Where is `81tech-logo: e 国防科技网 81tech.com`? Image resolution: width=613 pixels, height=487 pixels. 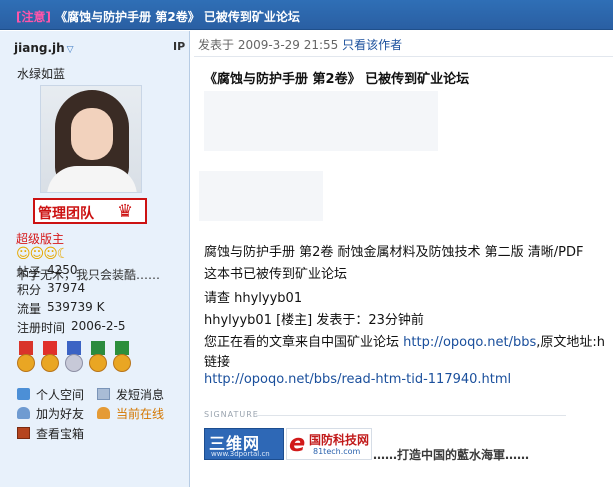 81tech-logo: e 国防科技网 81tech.com is located at coordinates (329, 444).